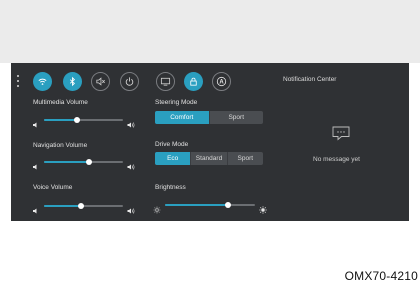 Image resolution: width=420 pixels, height=289 pixels. I want to click on power-icon, so click(129, 81).